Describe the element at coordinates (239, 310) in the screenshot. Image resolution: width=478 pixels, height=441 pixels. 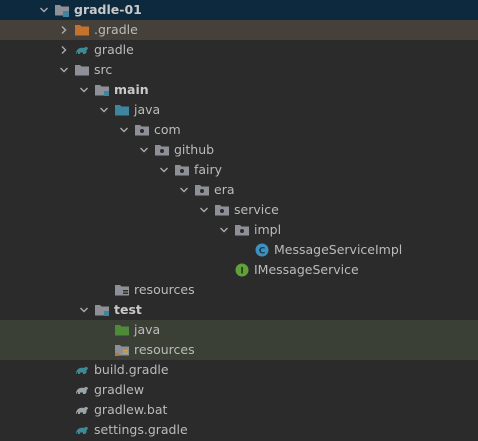
I see `tree-node: test` at that location.